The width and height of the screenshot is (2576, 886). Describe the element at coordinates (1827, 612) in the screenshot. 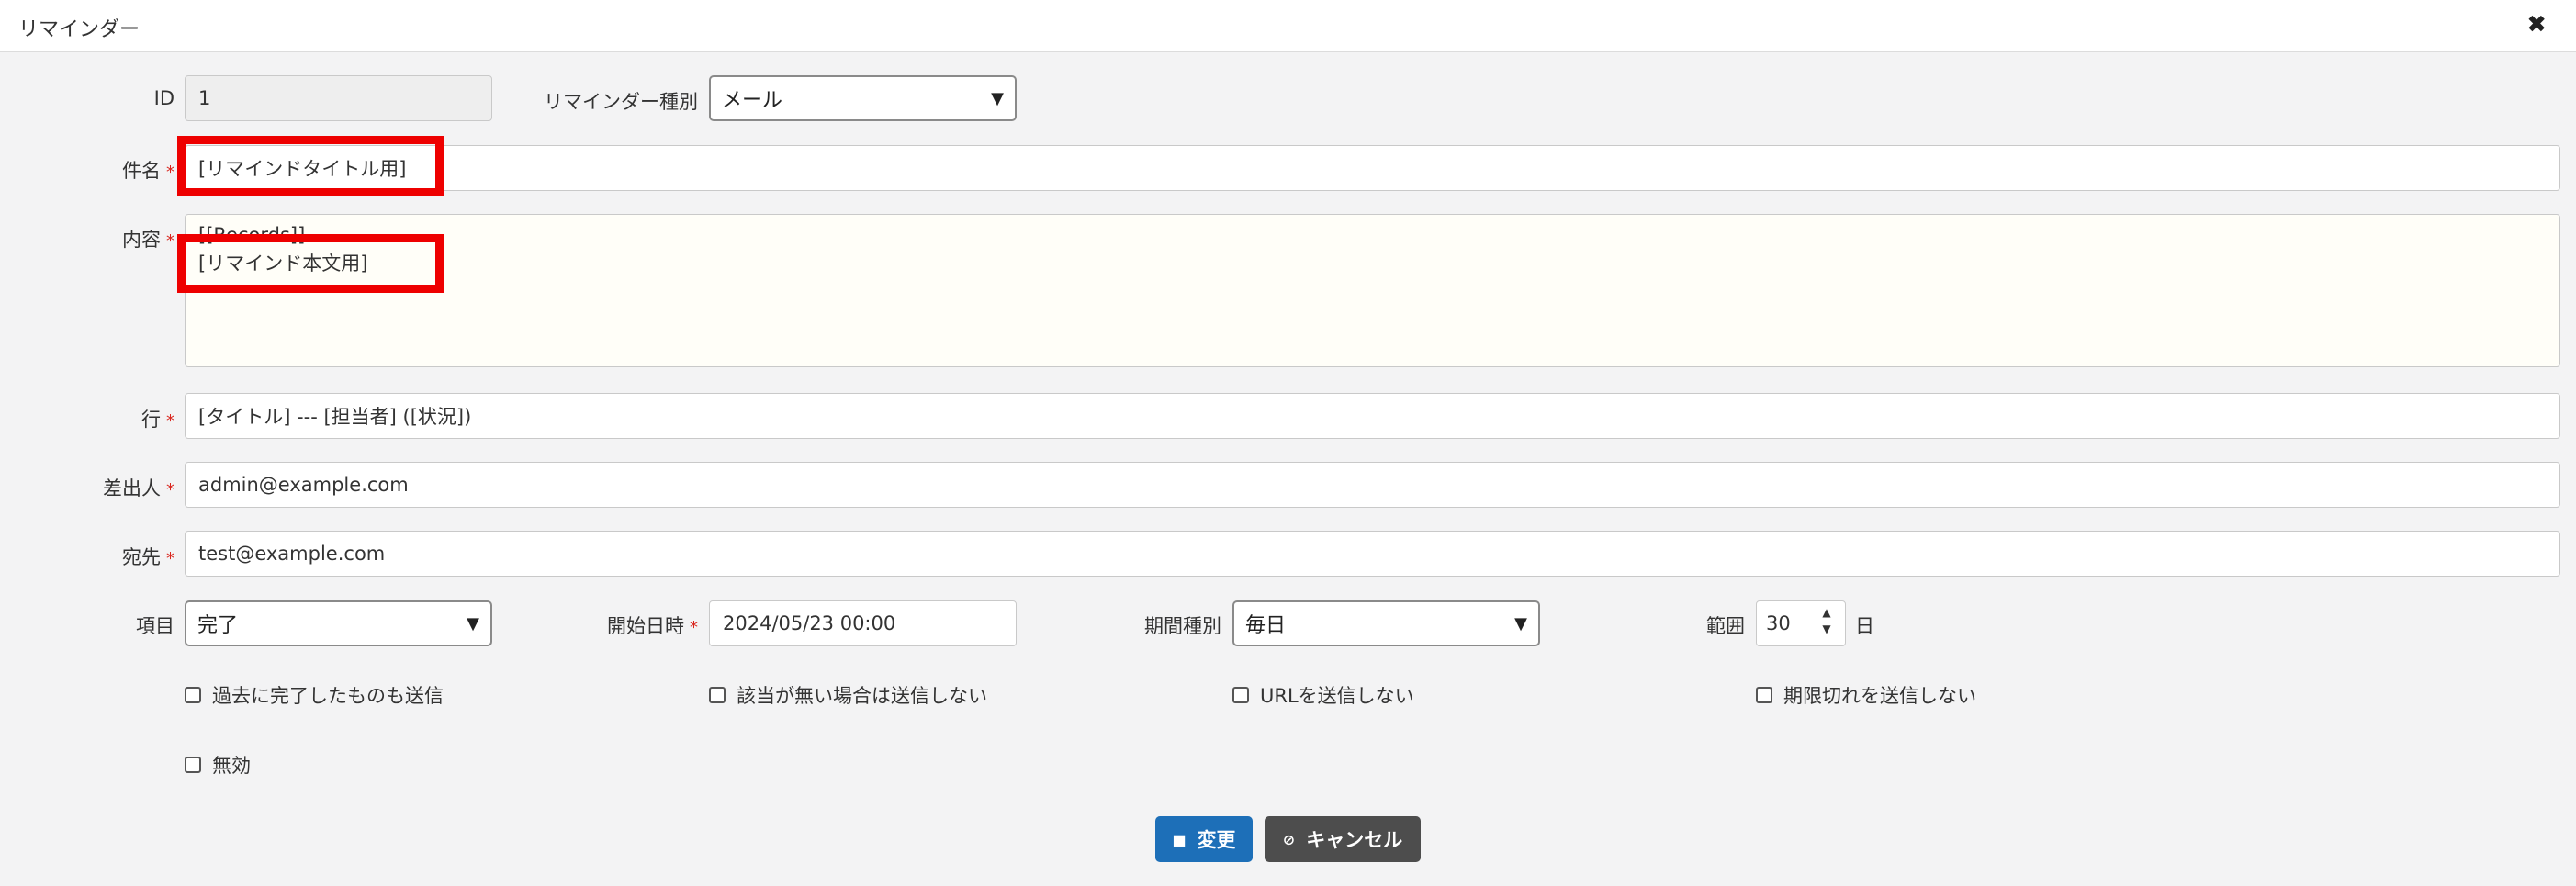

I see `stepper-up-icon: ▲` at that location.